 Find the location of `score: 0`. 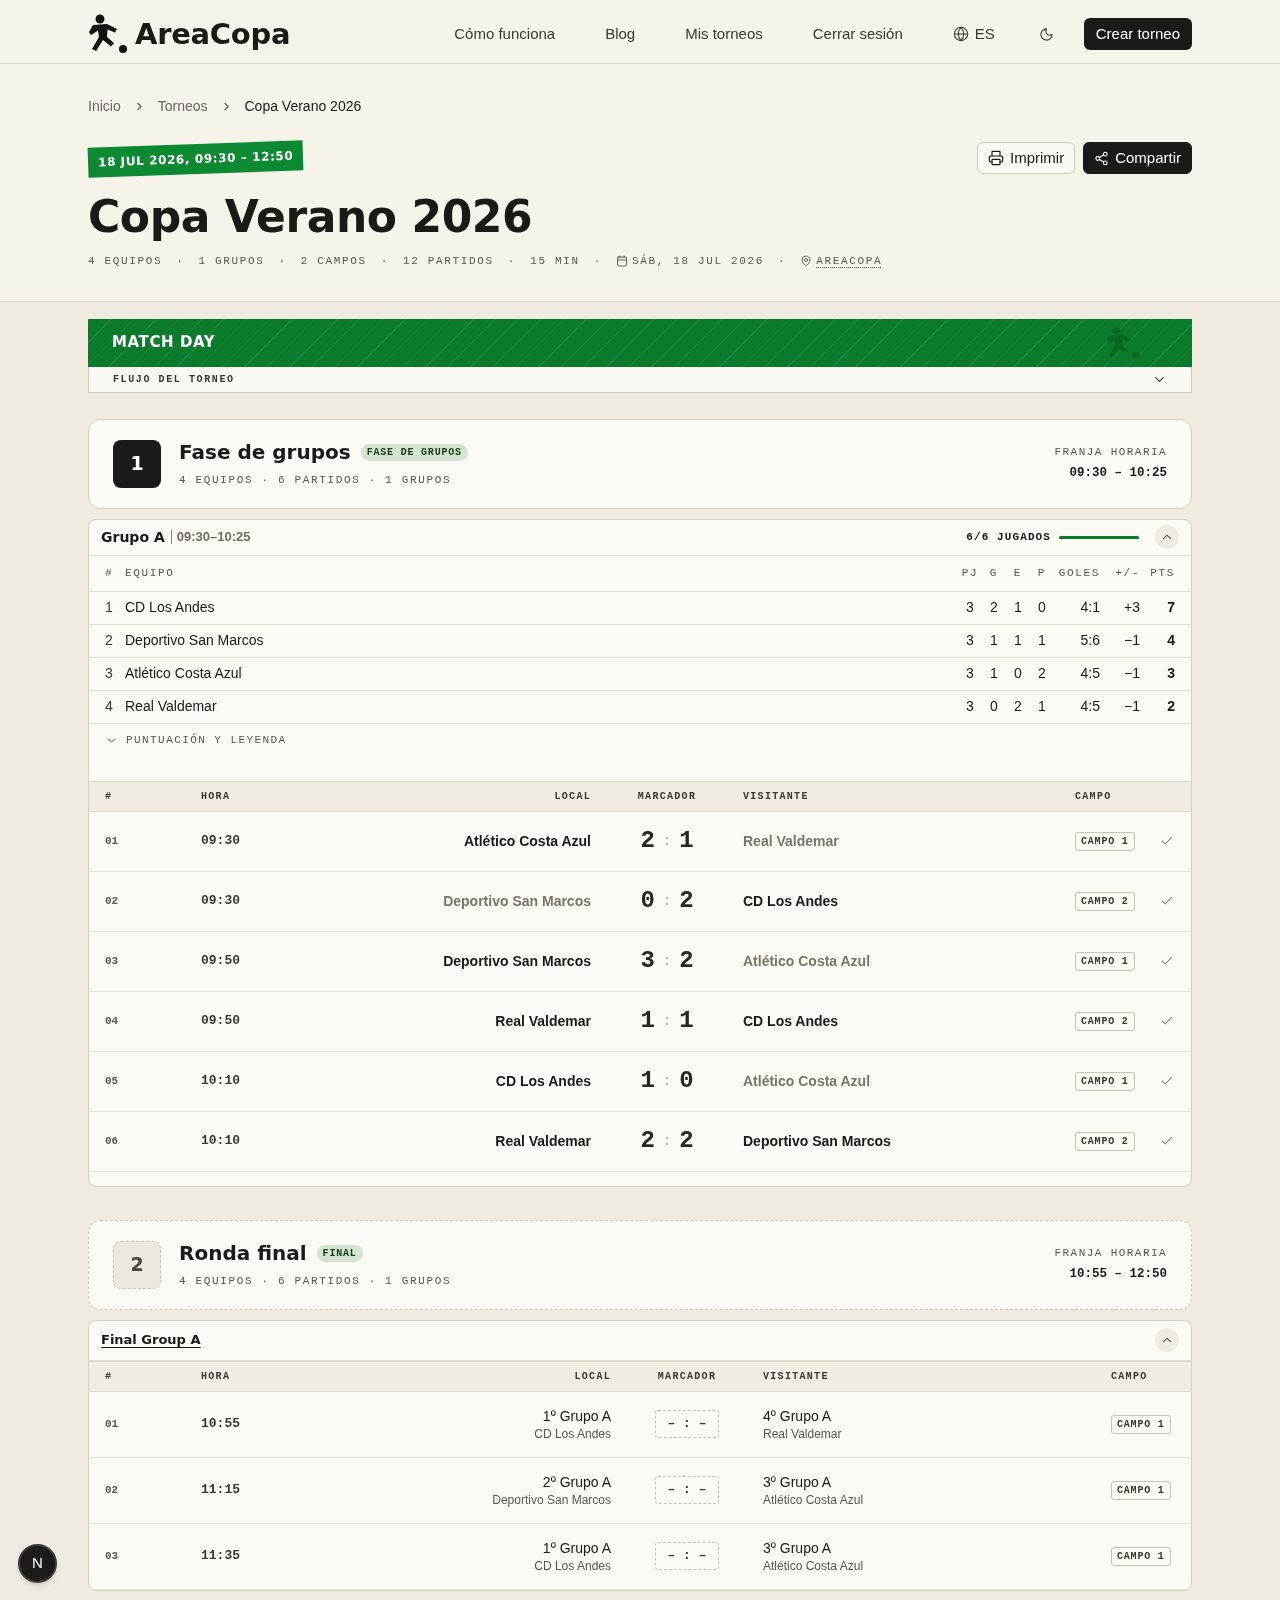

score: 0 is located at coordinates (686, 1081).